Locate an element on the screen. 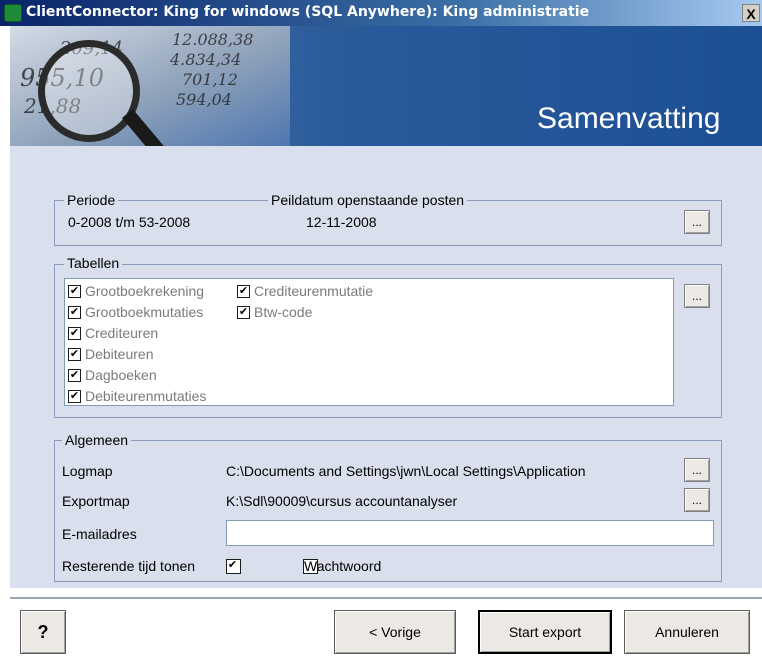  list-item: Grootboekmutaties is located at coordinates (135, 312).